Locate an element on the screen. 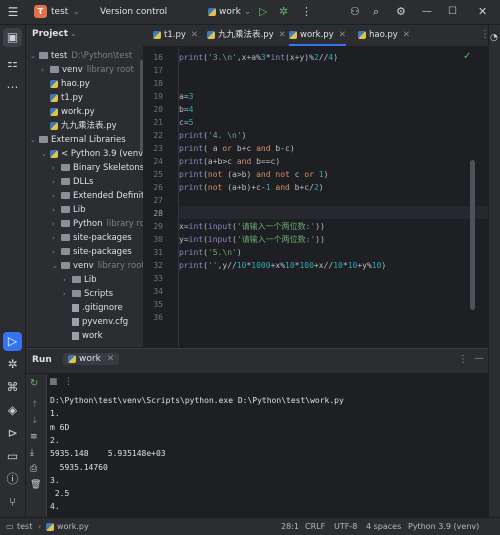 The image size is (500, 535). code-line: print(a+b>c and b==c) is located at coordinates (229, 161).